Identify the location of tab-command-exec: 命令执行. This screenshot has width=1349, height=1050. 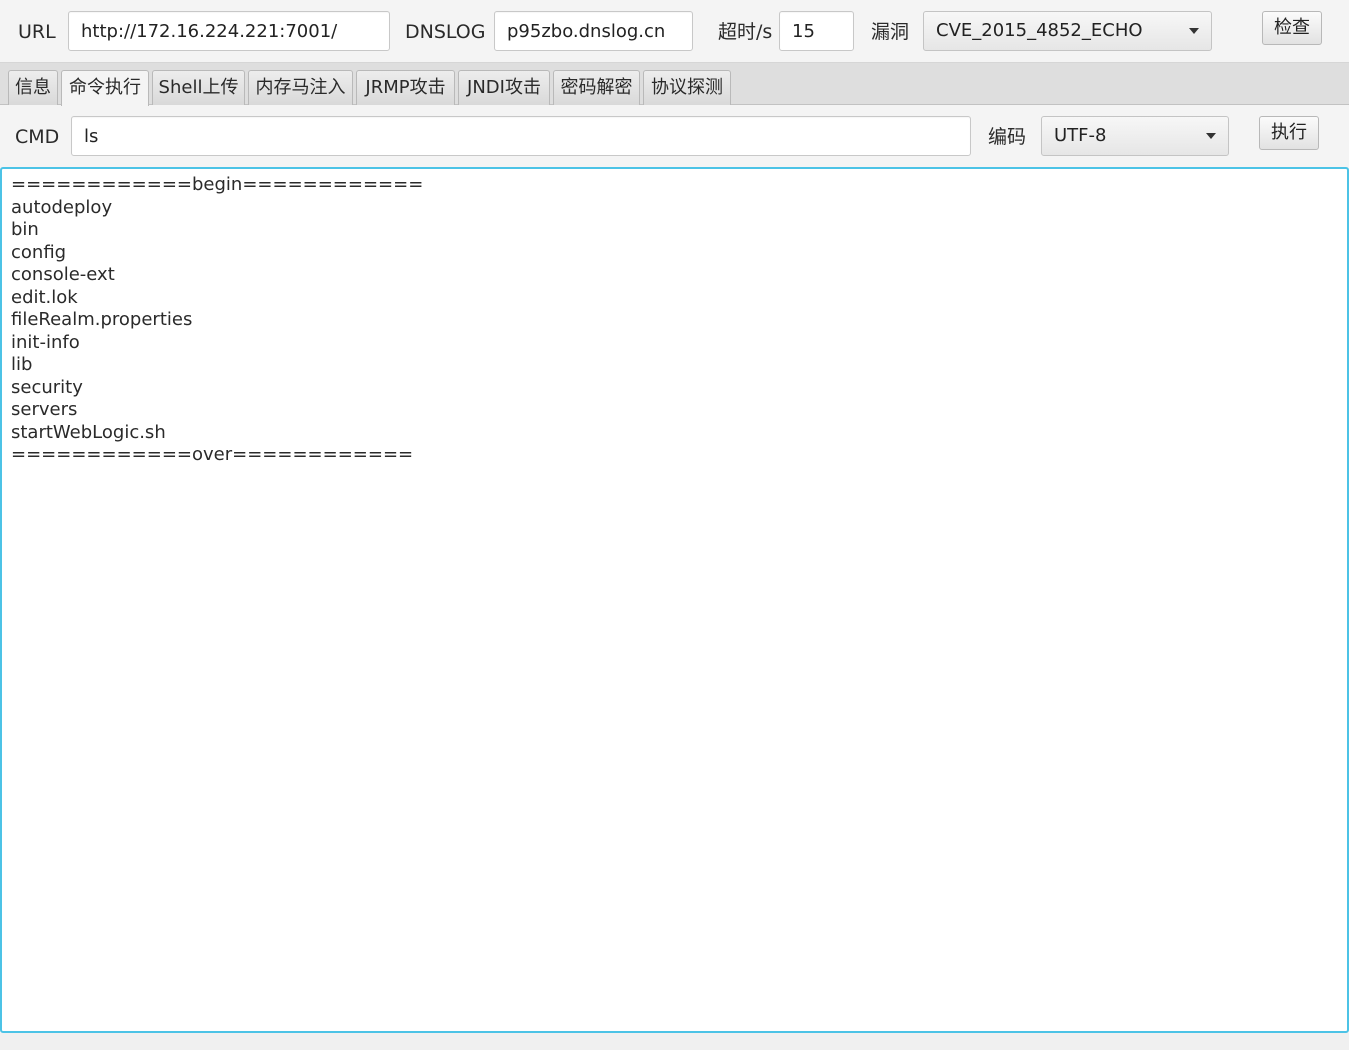
(105, 88).